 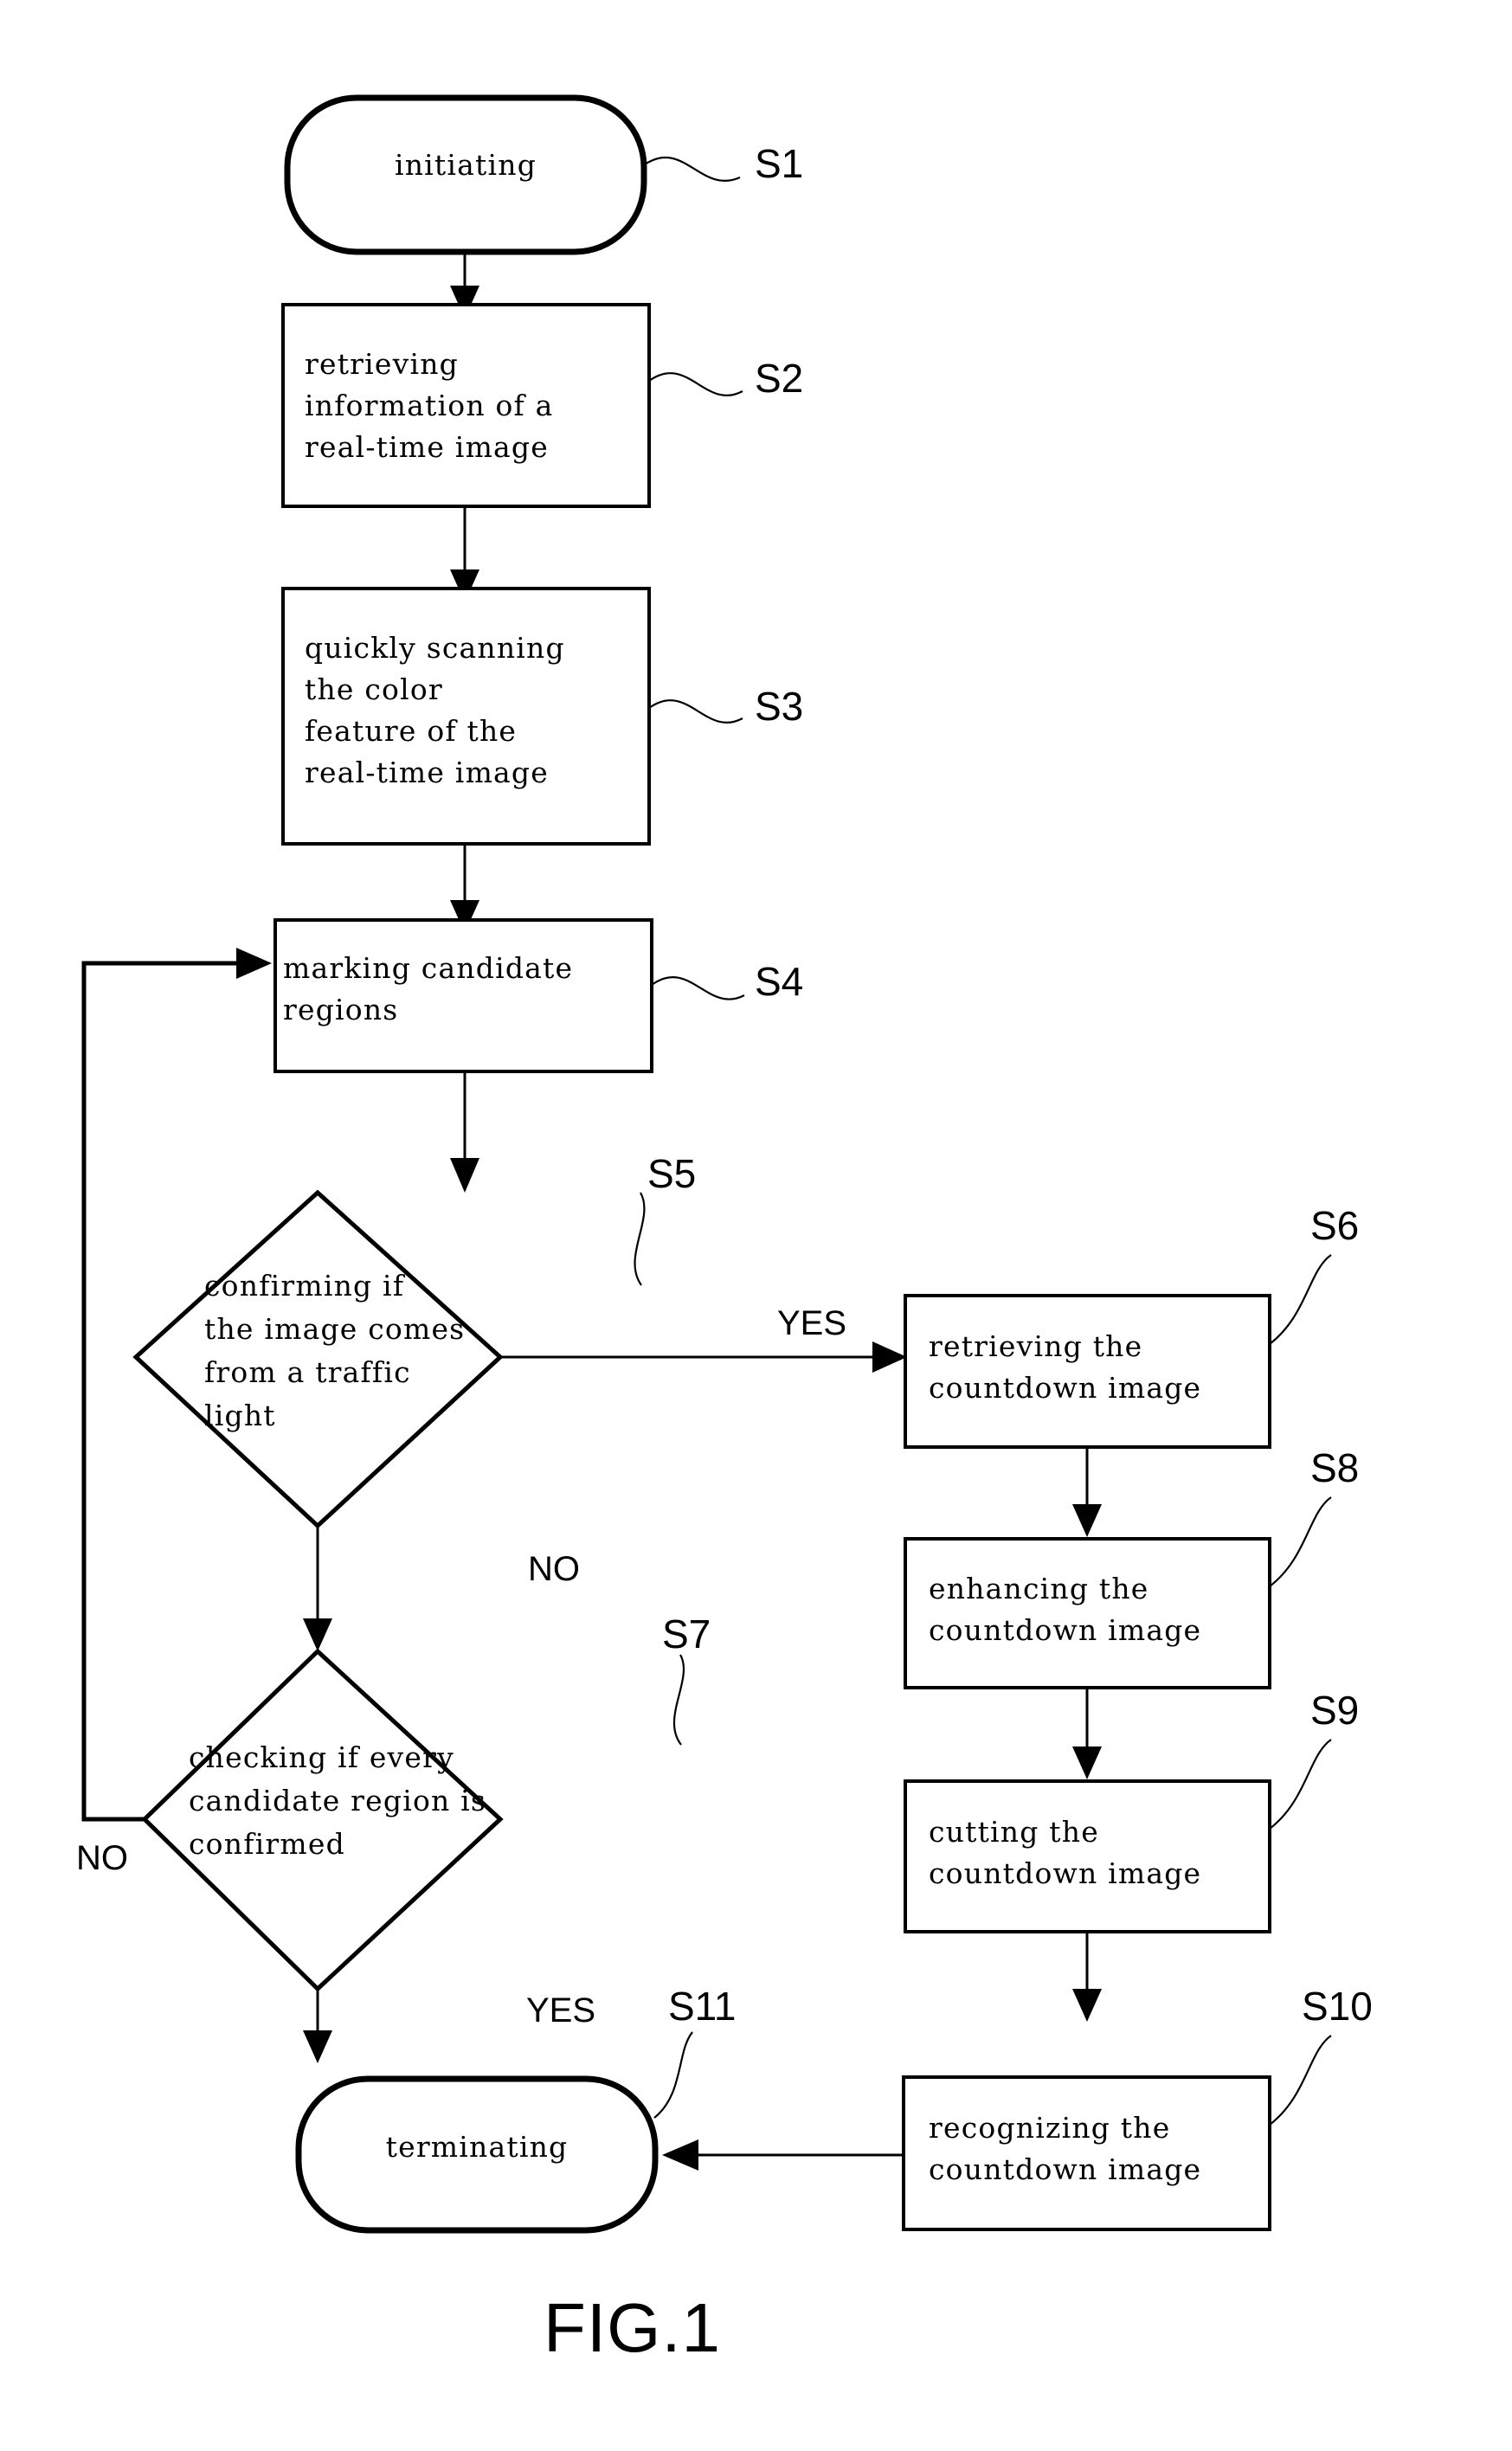 I want to click on node-s11-terminating: terminating, so click(x=477, y=2154).